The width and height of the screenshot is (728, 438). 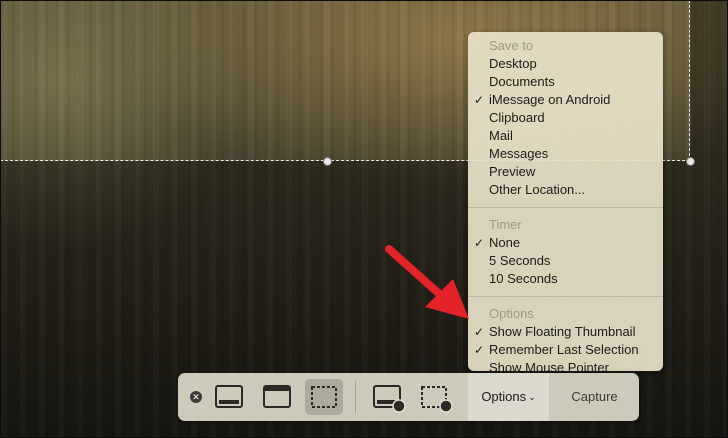 I want to click on menu-item-messages: Messages, so click(x=565, y=154).